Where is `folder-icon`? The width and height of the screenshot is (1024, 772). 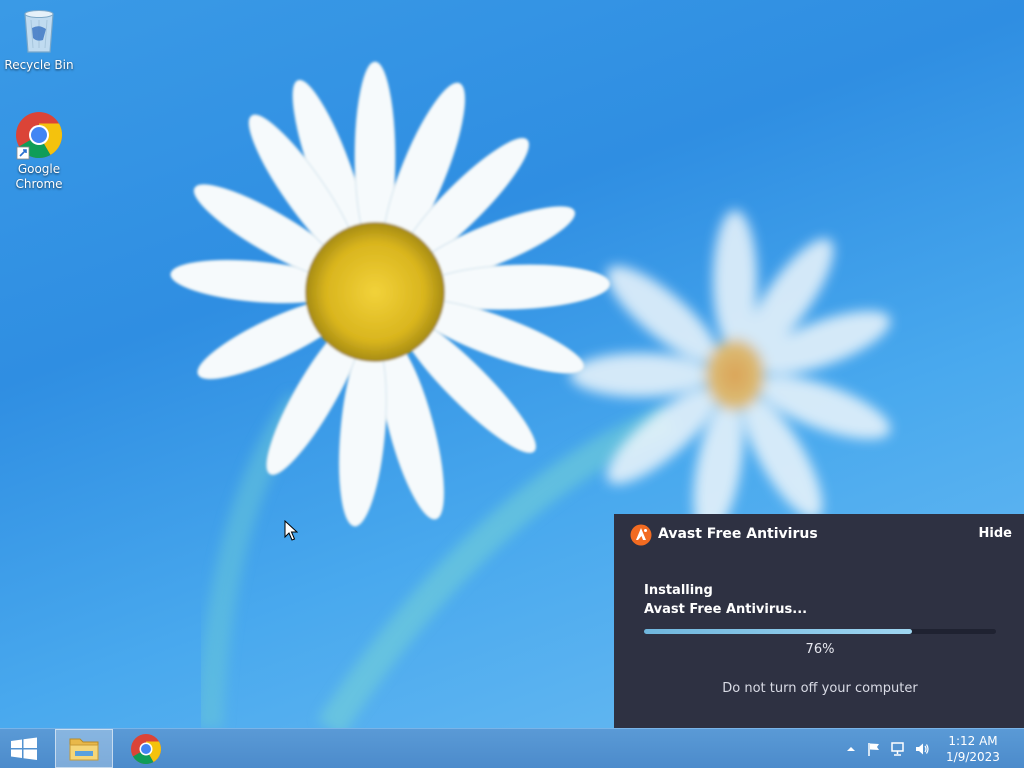
folder-icon is located at coordinates (84, 749).